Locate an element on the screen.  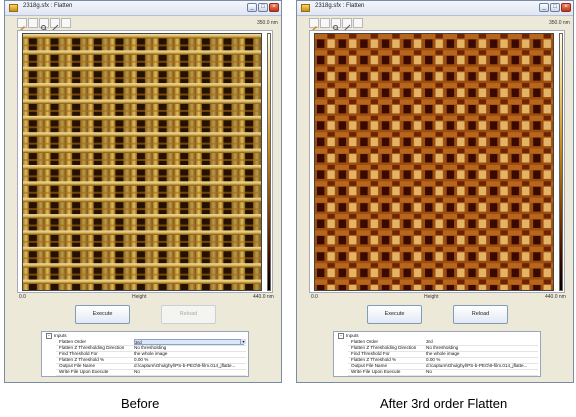
prop-value: 3rd is located at coordinates (481, 341).